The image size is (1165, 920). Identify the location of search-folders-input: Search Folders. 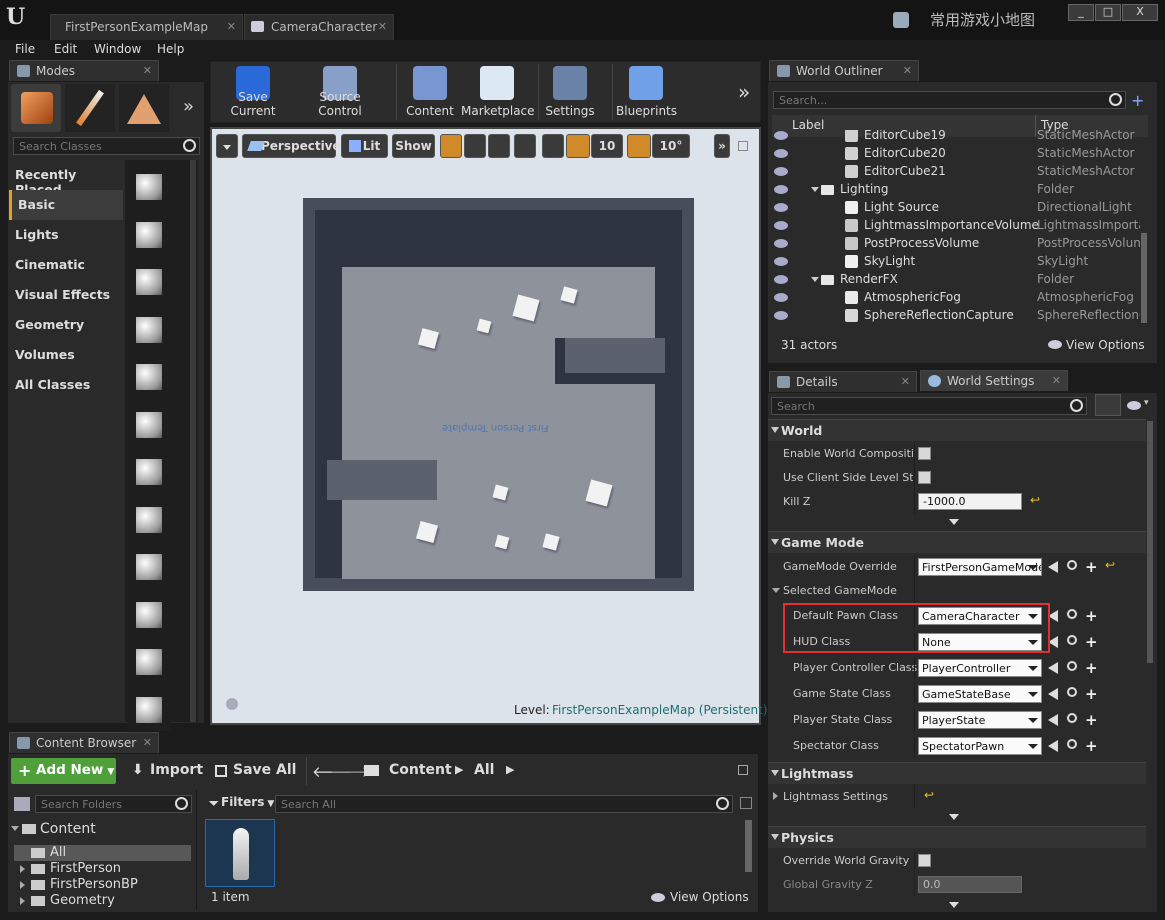
(113, 804).